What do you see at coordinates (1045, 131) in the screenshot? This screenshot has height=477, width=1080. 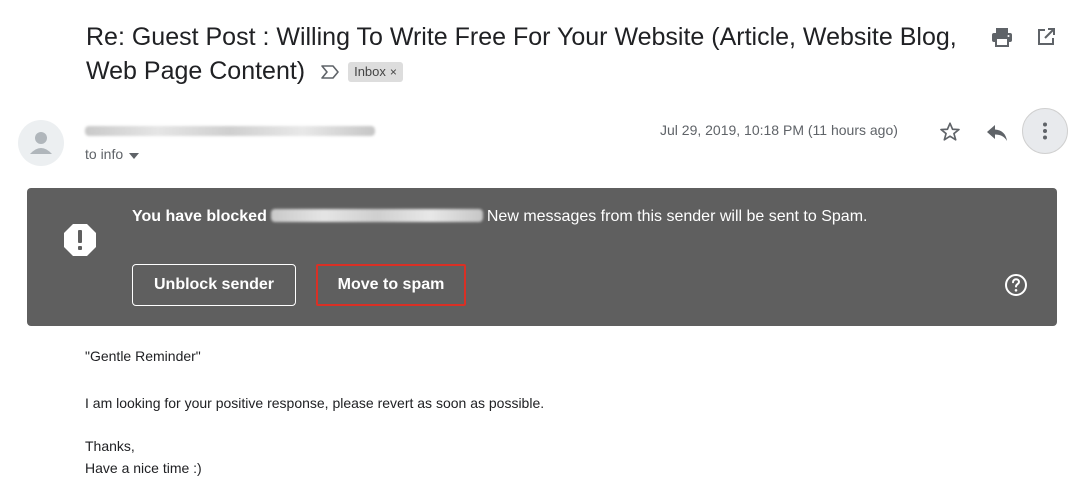 I see `more-vertical-icon` at bounding box center [1045, 131].